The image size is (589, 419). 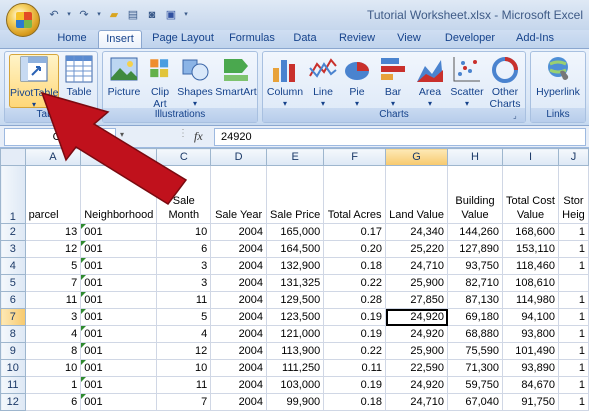 I want to click on shapes-button: Shapes ▾, so click(x=195, y=82).